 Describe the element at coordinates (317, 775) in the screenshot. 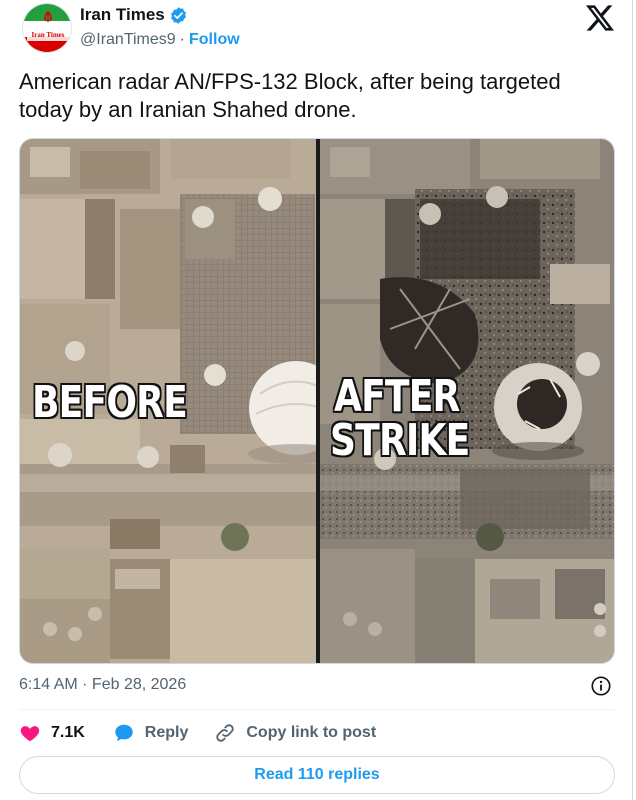

I see `read-replies-button: Read 110 replies` at that location.